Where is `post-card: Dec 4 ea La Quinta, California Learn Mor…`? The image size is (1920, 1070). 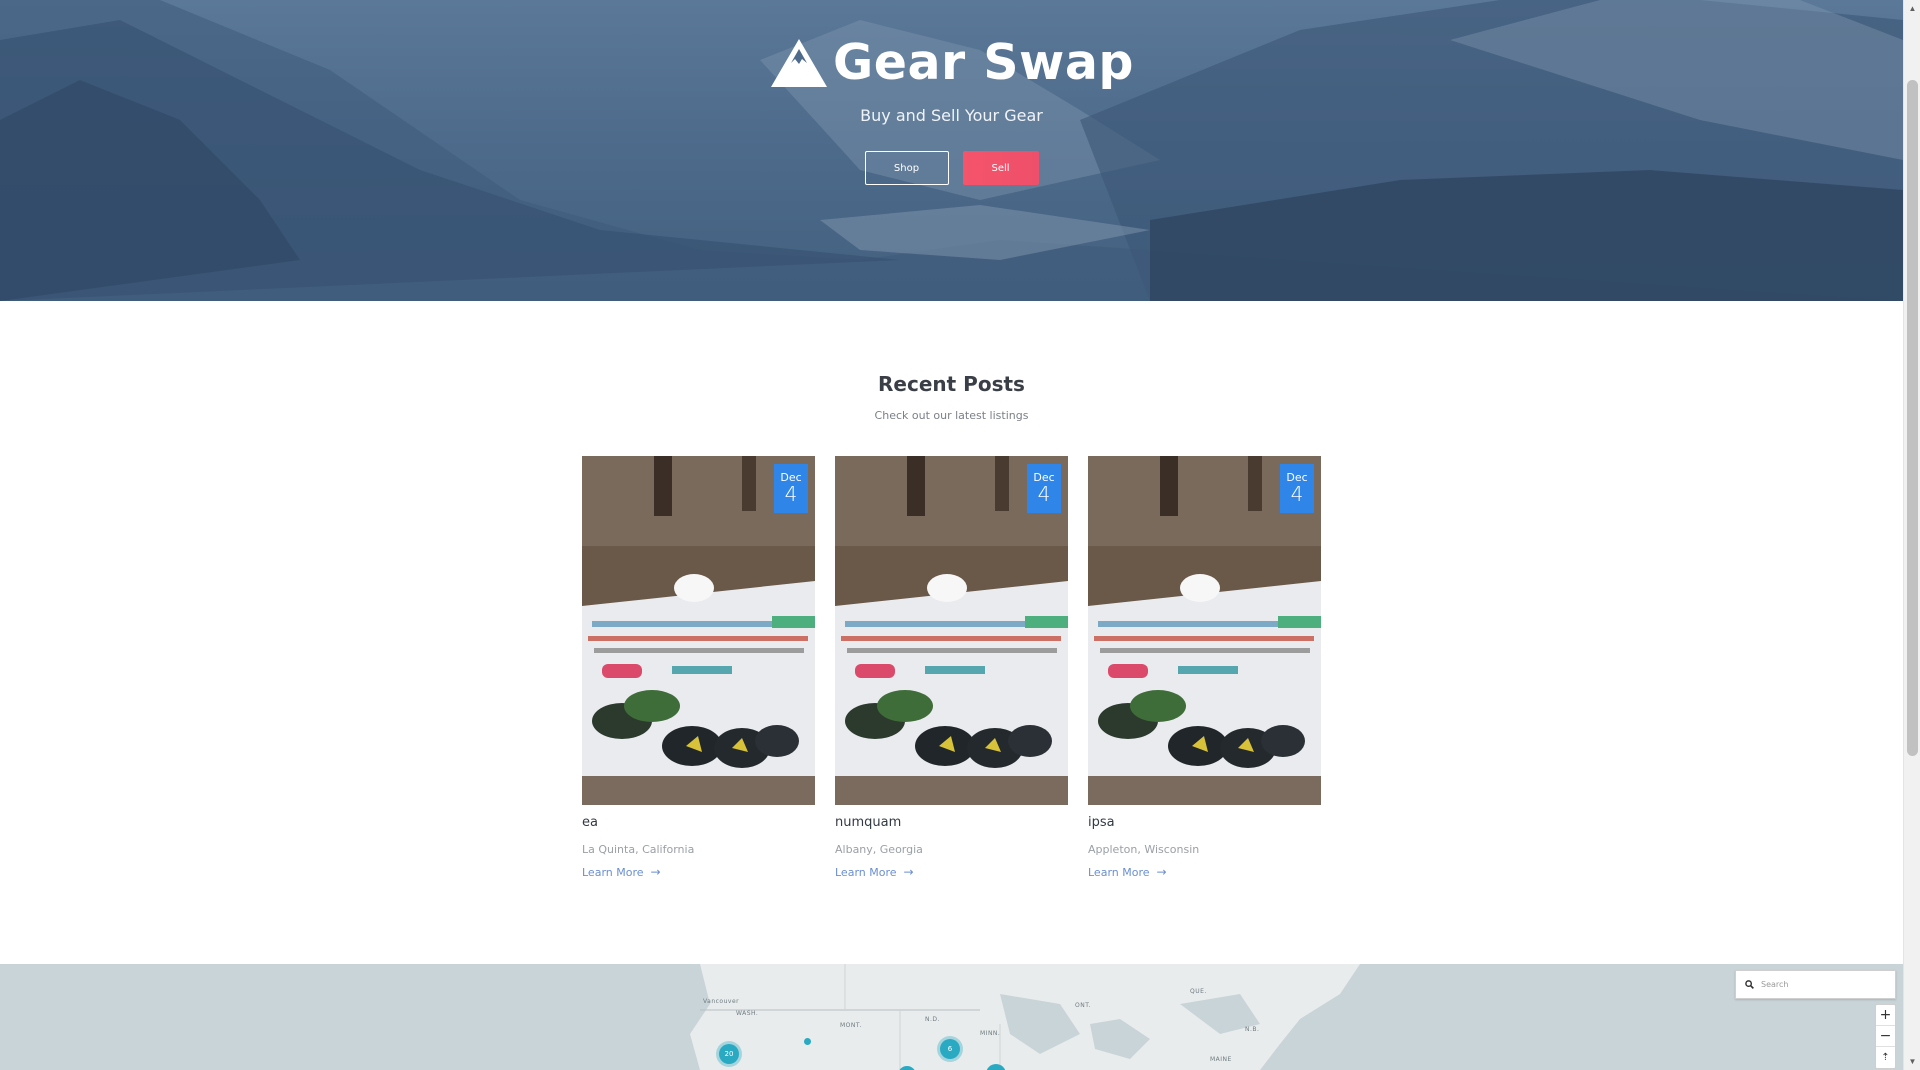 post-card: Dec 4 ea La Quinta, California Learn Mor… is located at coordinates (698, 668).